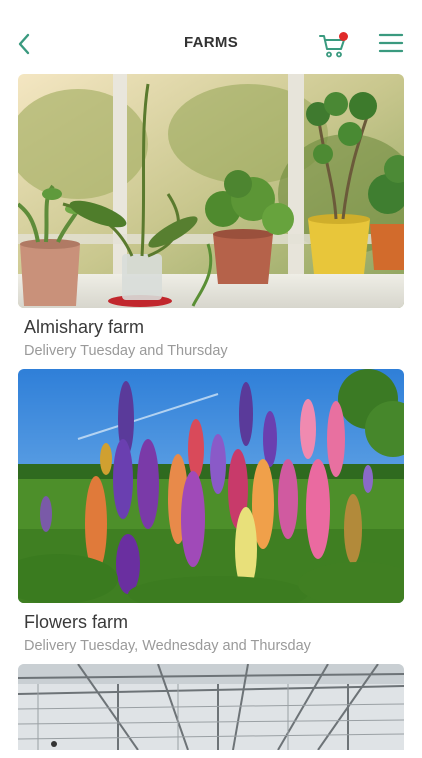 This screenshot has height=758, width=422. I want to click on farm-delivery-days: Delivery Tuesday, Wednesday and Thursday, so click(167, 646).